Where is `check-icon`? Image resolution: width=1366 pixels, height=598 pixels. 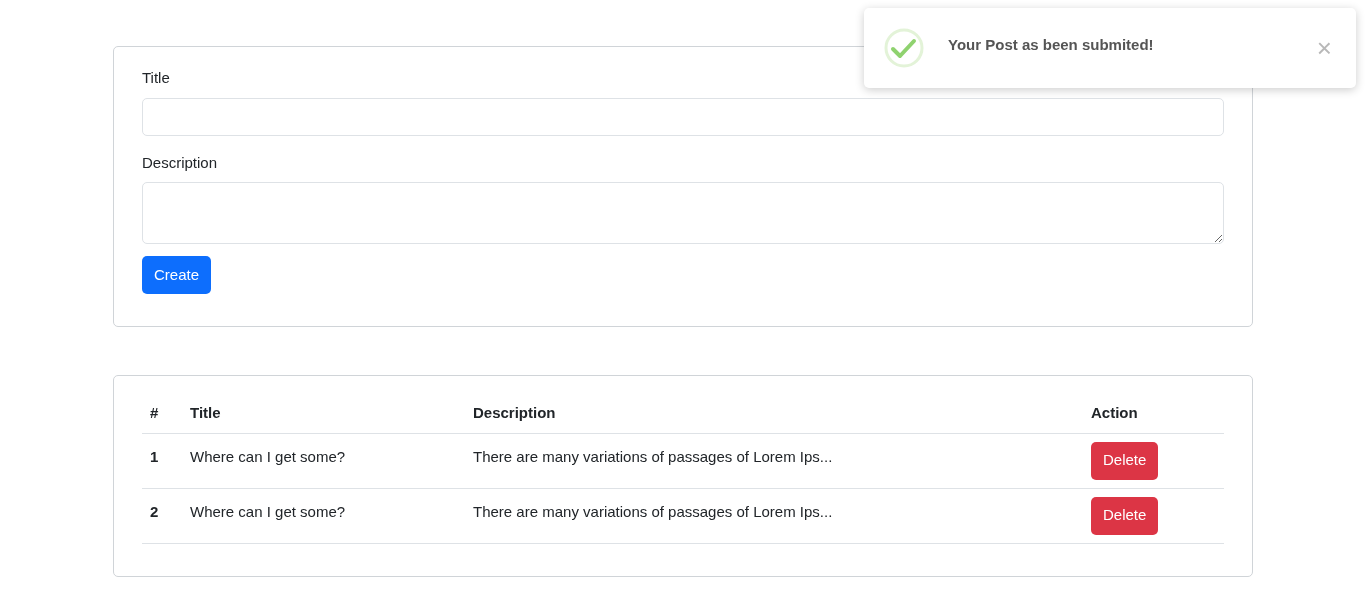
check-icon is located at coordinates (904, 48).